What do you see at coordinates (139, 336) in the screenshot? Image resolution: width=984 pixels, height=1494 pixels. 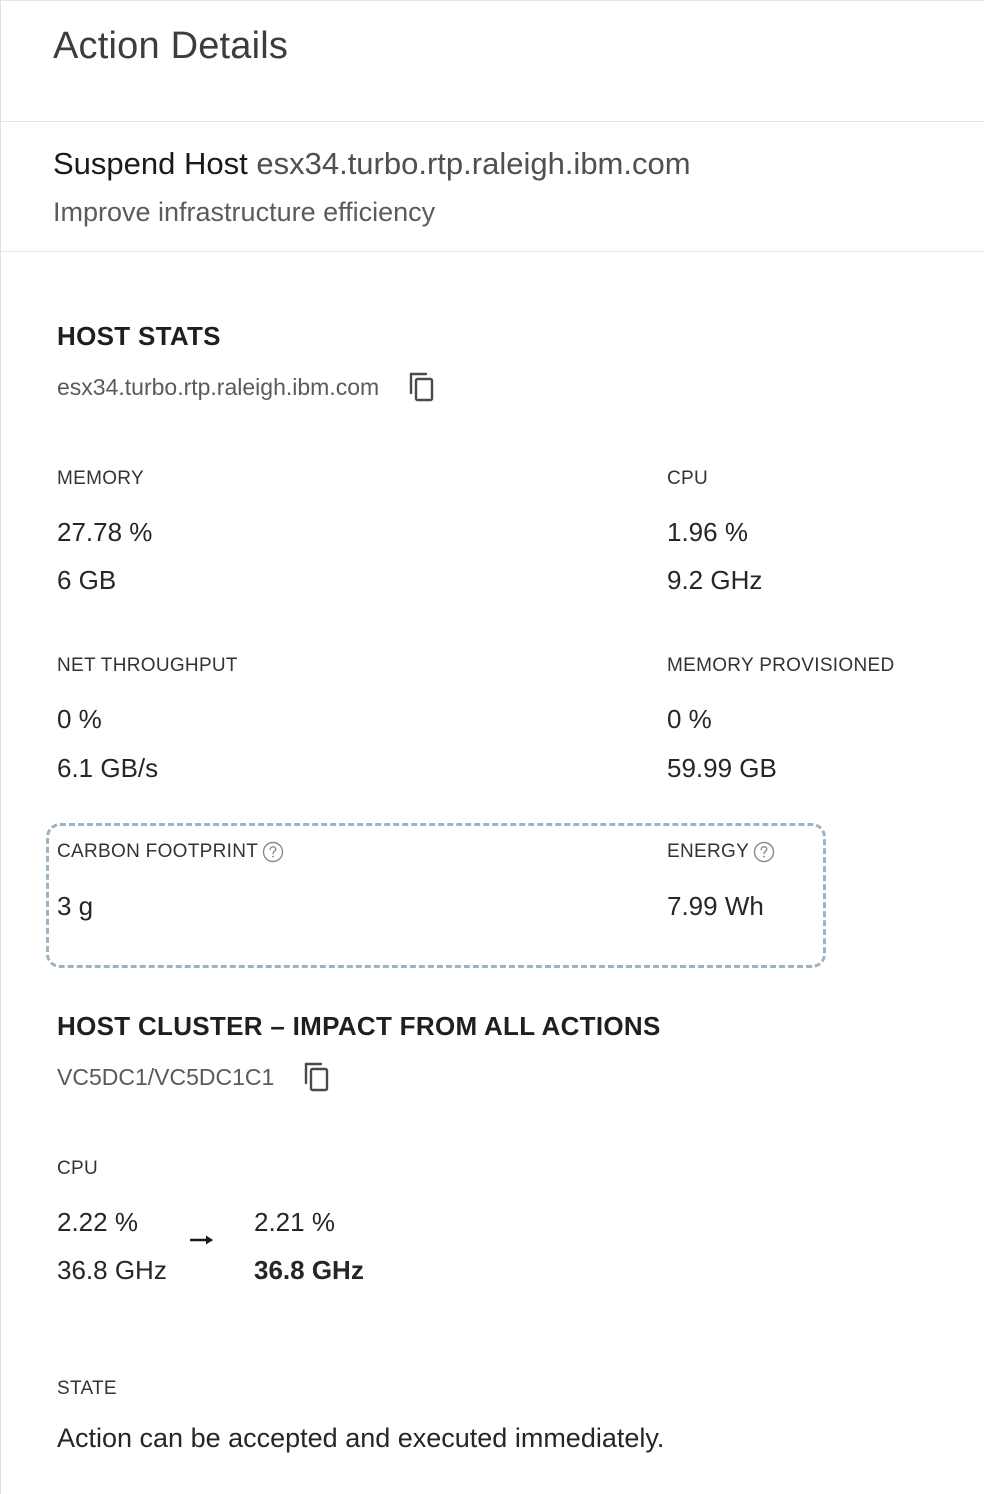 I see `host-stats-title: HOST STATS` at bounding box center [139, 336].